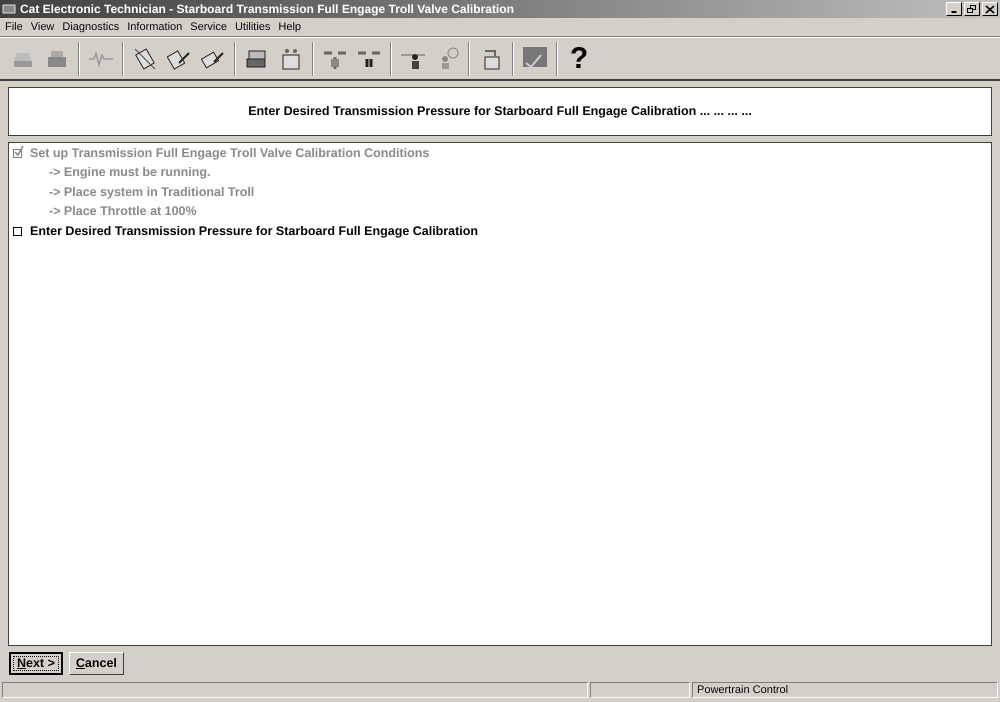 This screenshot has height=702, width=1000. I want to click on cancel-button: Cancel, so click(96, 663).